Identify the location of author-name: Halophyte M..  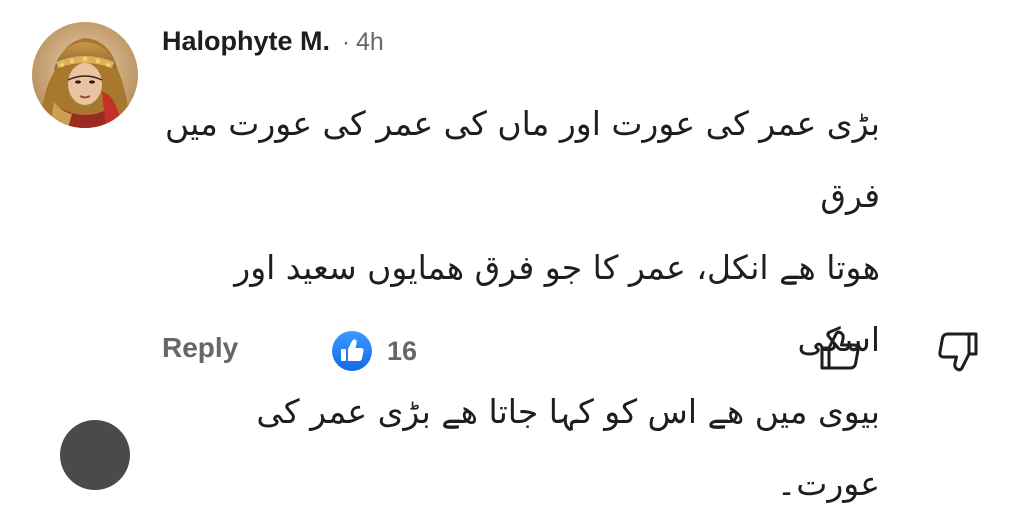
(246, 41).